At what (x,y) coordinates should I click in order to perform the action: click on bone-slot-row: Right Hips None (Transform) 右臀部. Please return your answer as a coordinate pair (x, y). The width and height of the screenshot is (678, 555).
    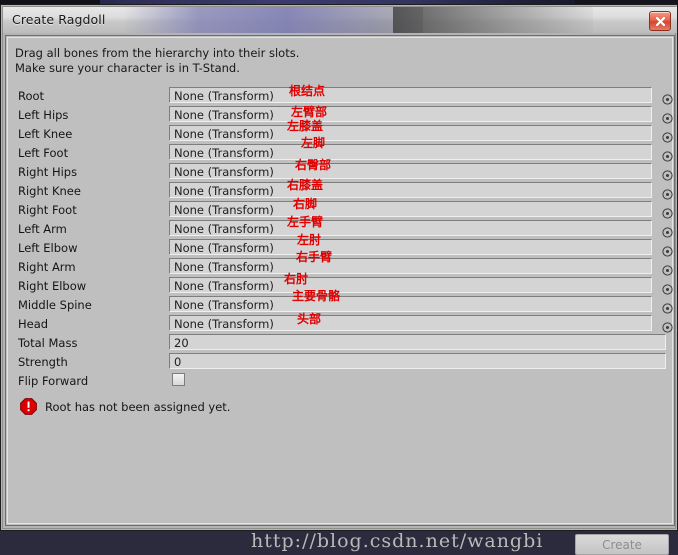
    Looking at the image, I should click on (342, 169).